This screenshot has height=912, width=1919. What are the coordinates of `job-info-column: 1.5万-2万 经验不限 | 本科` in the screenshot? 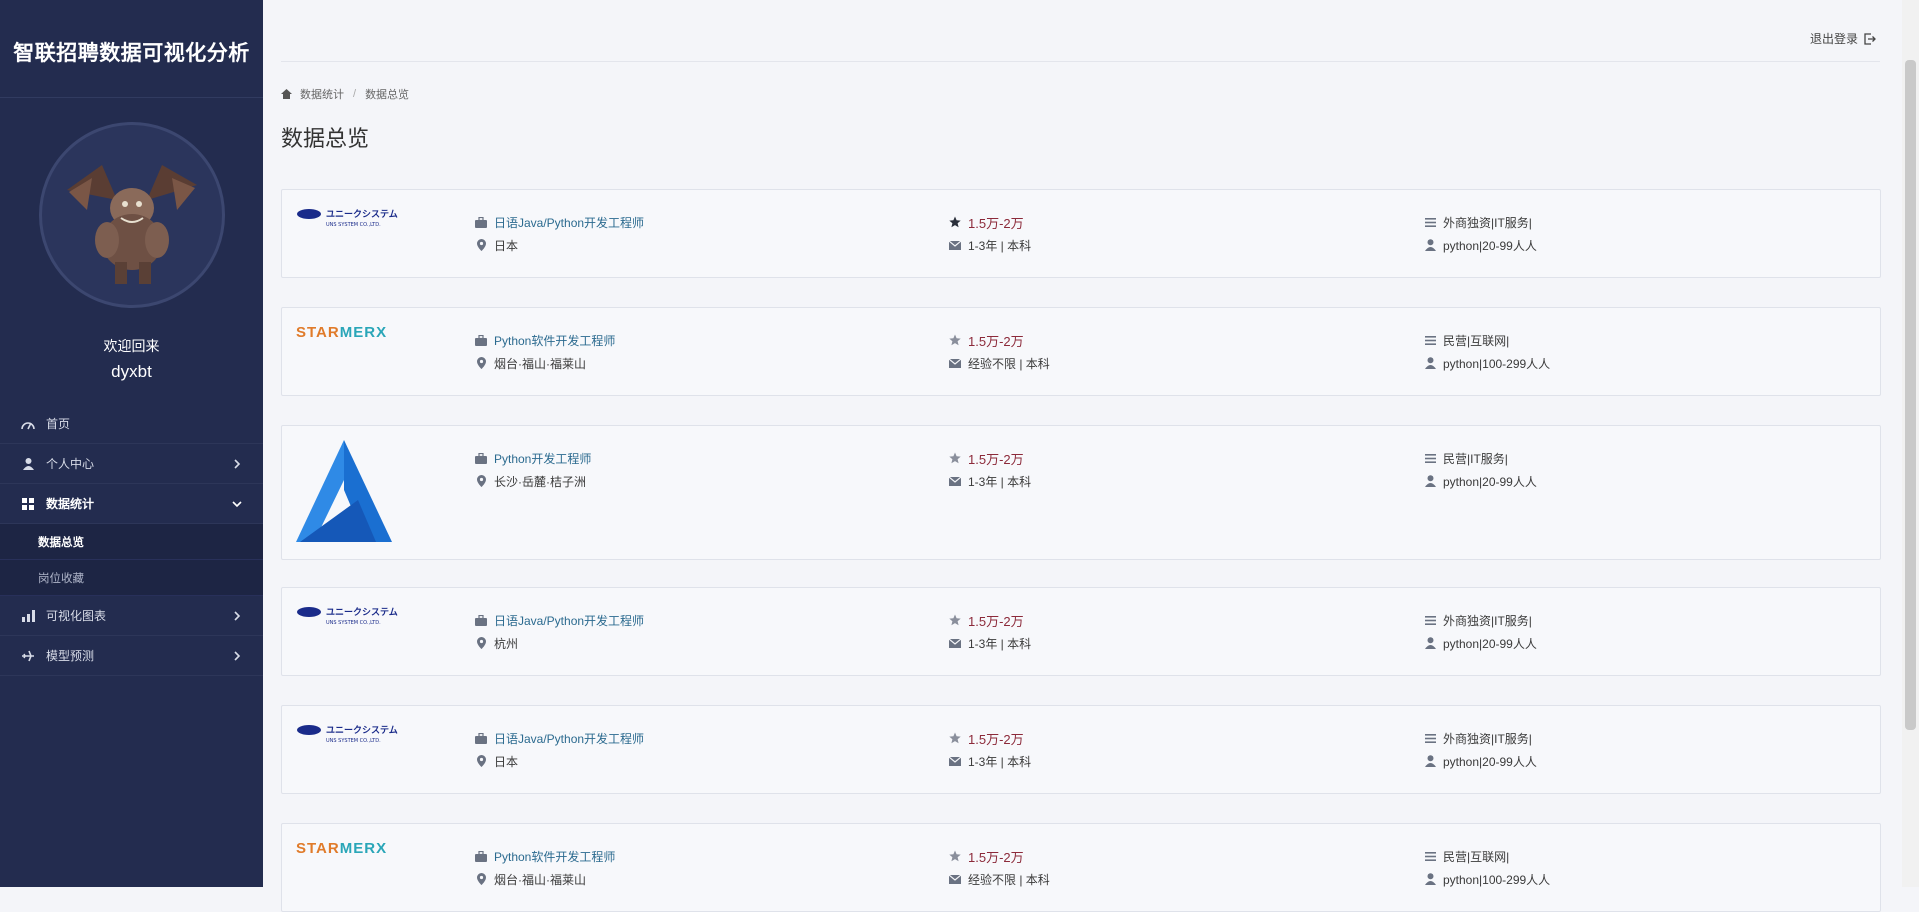 It's located at (999, 871).